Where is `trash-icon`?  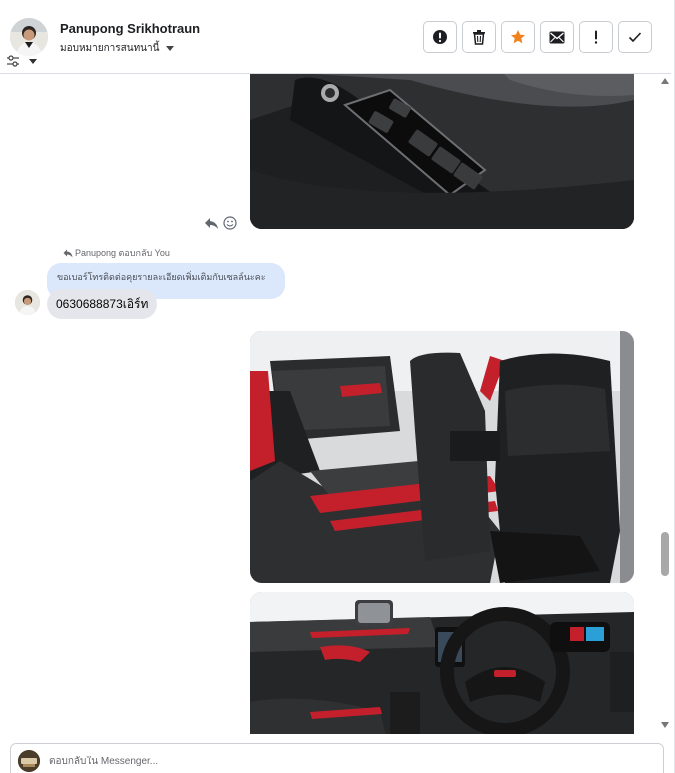
trash-icon is located at coordinates (479, 37).